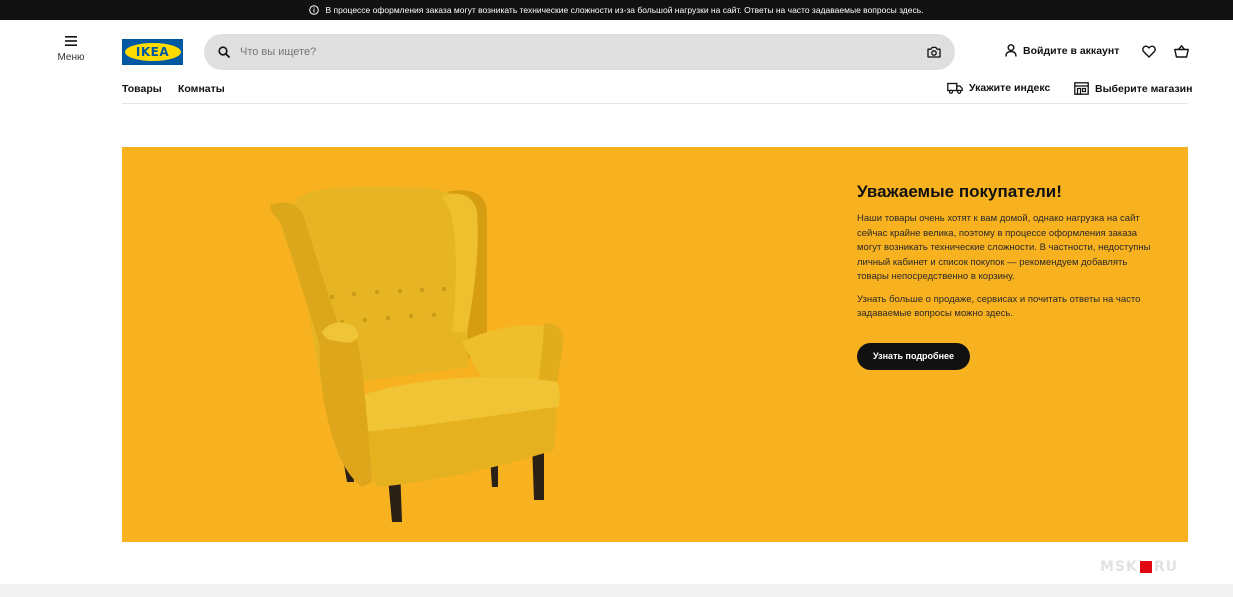  What do you see at coordinates (224, 52) in the screenshot?
I see `search-icon` at bounding box center [224, 52].